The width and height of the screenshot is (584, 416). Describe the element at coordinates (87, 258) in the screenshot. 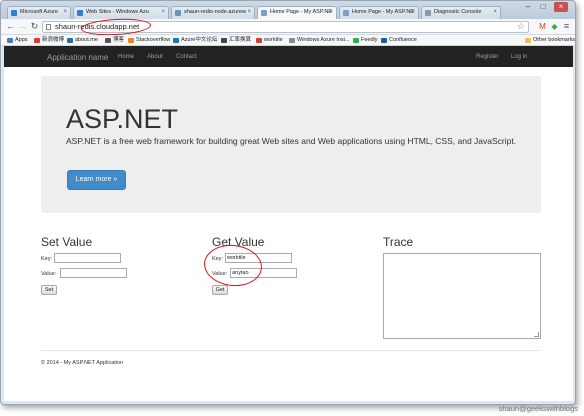

I see `set-key-input` at that location.